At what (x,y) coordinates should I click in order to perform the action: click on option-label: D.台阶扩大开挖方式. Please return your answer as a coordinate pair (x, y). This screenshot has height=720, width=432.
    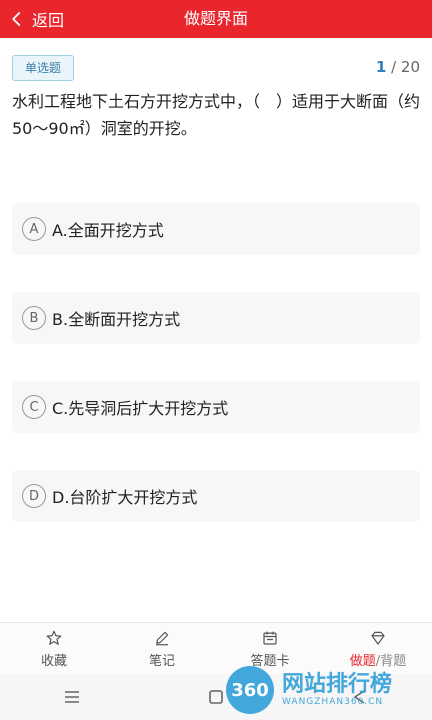
    Looking at the image, I should click on (125, 497).